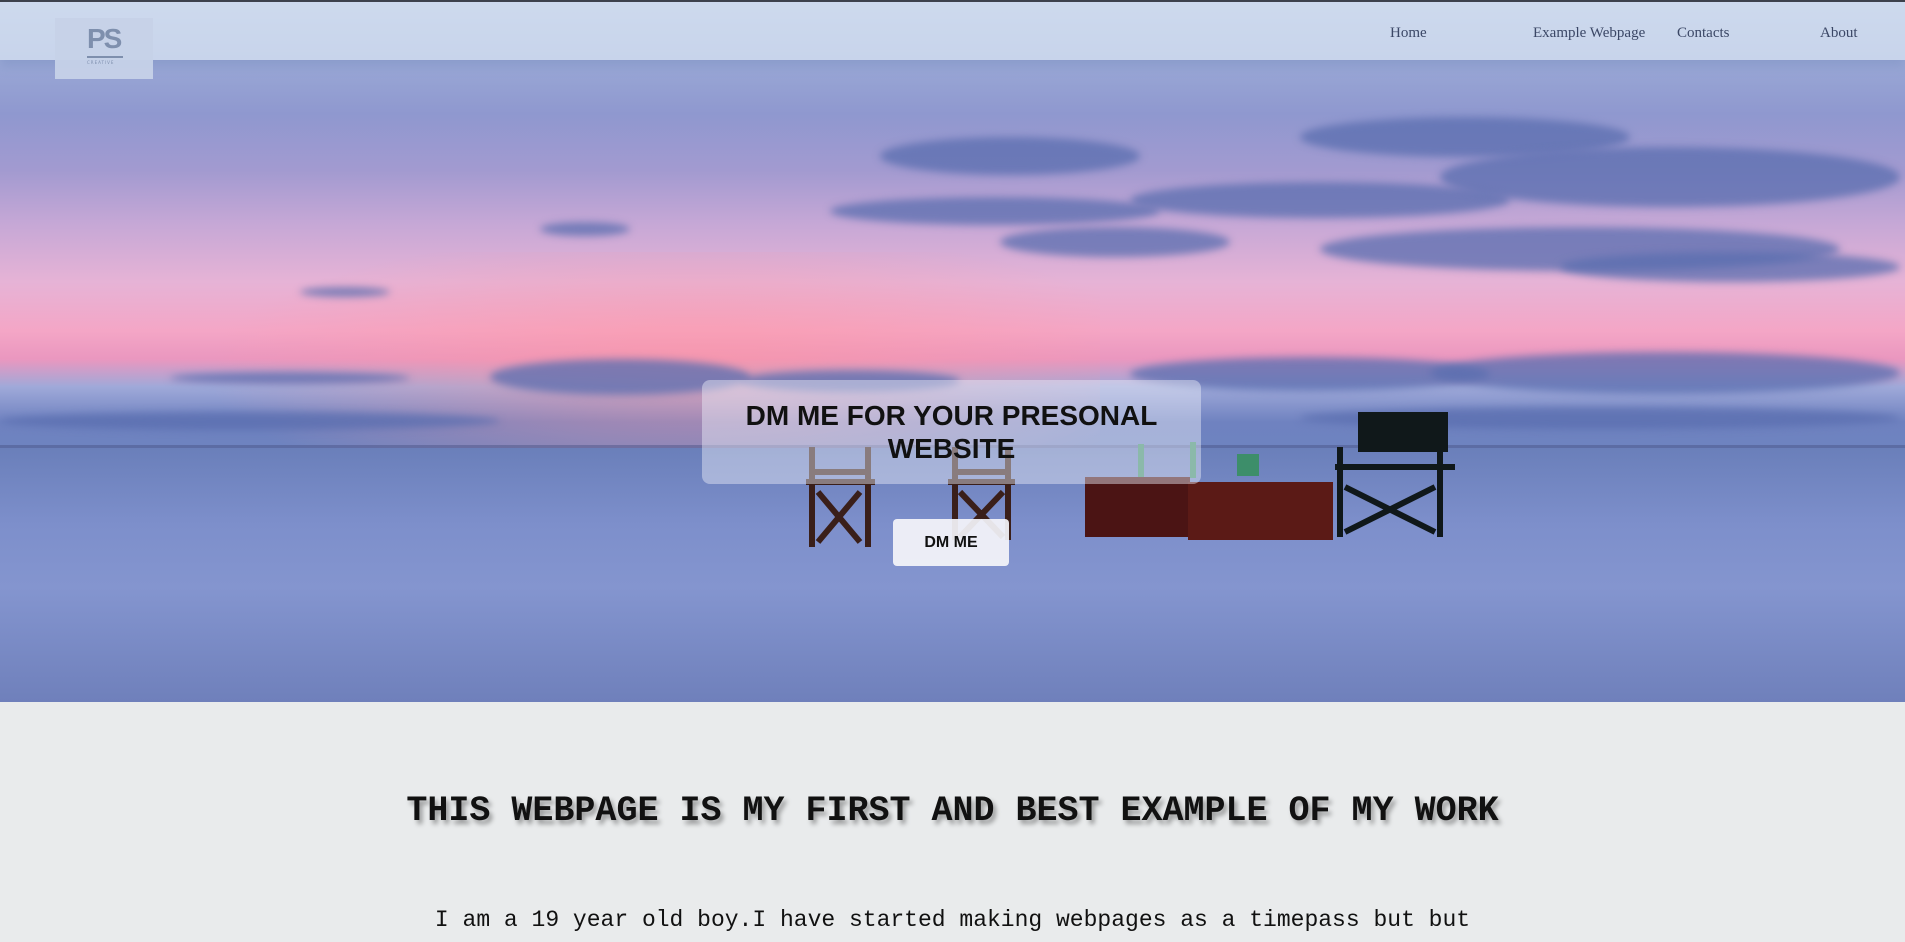 The image size is (1905, 942). I want to click on nav-link-home: Home, so click(1408, 33).